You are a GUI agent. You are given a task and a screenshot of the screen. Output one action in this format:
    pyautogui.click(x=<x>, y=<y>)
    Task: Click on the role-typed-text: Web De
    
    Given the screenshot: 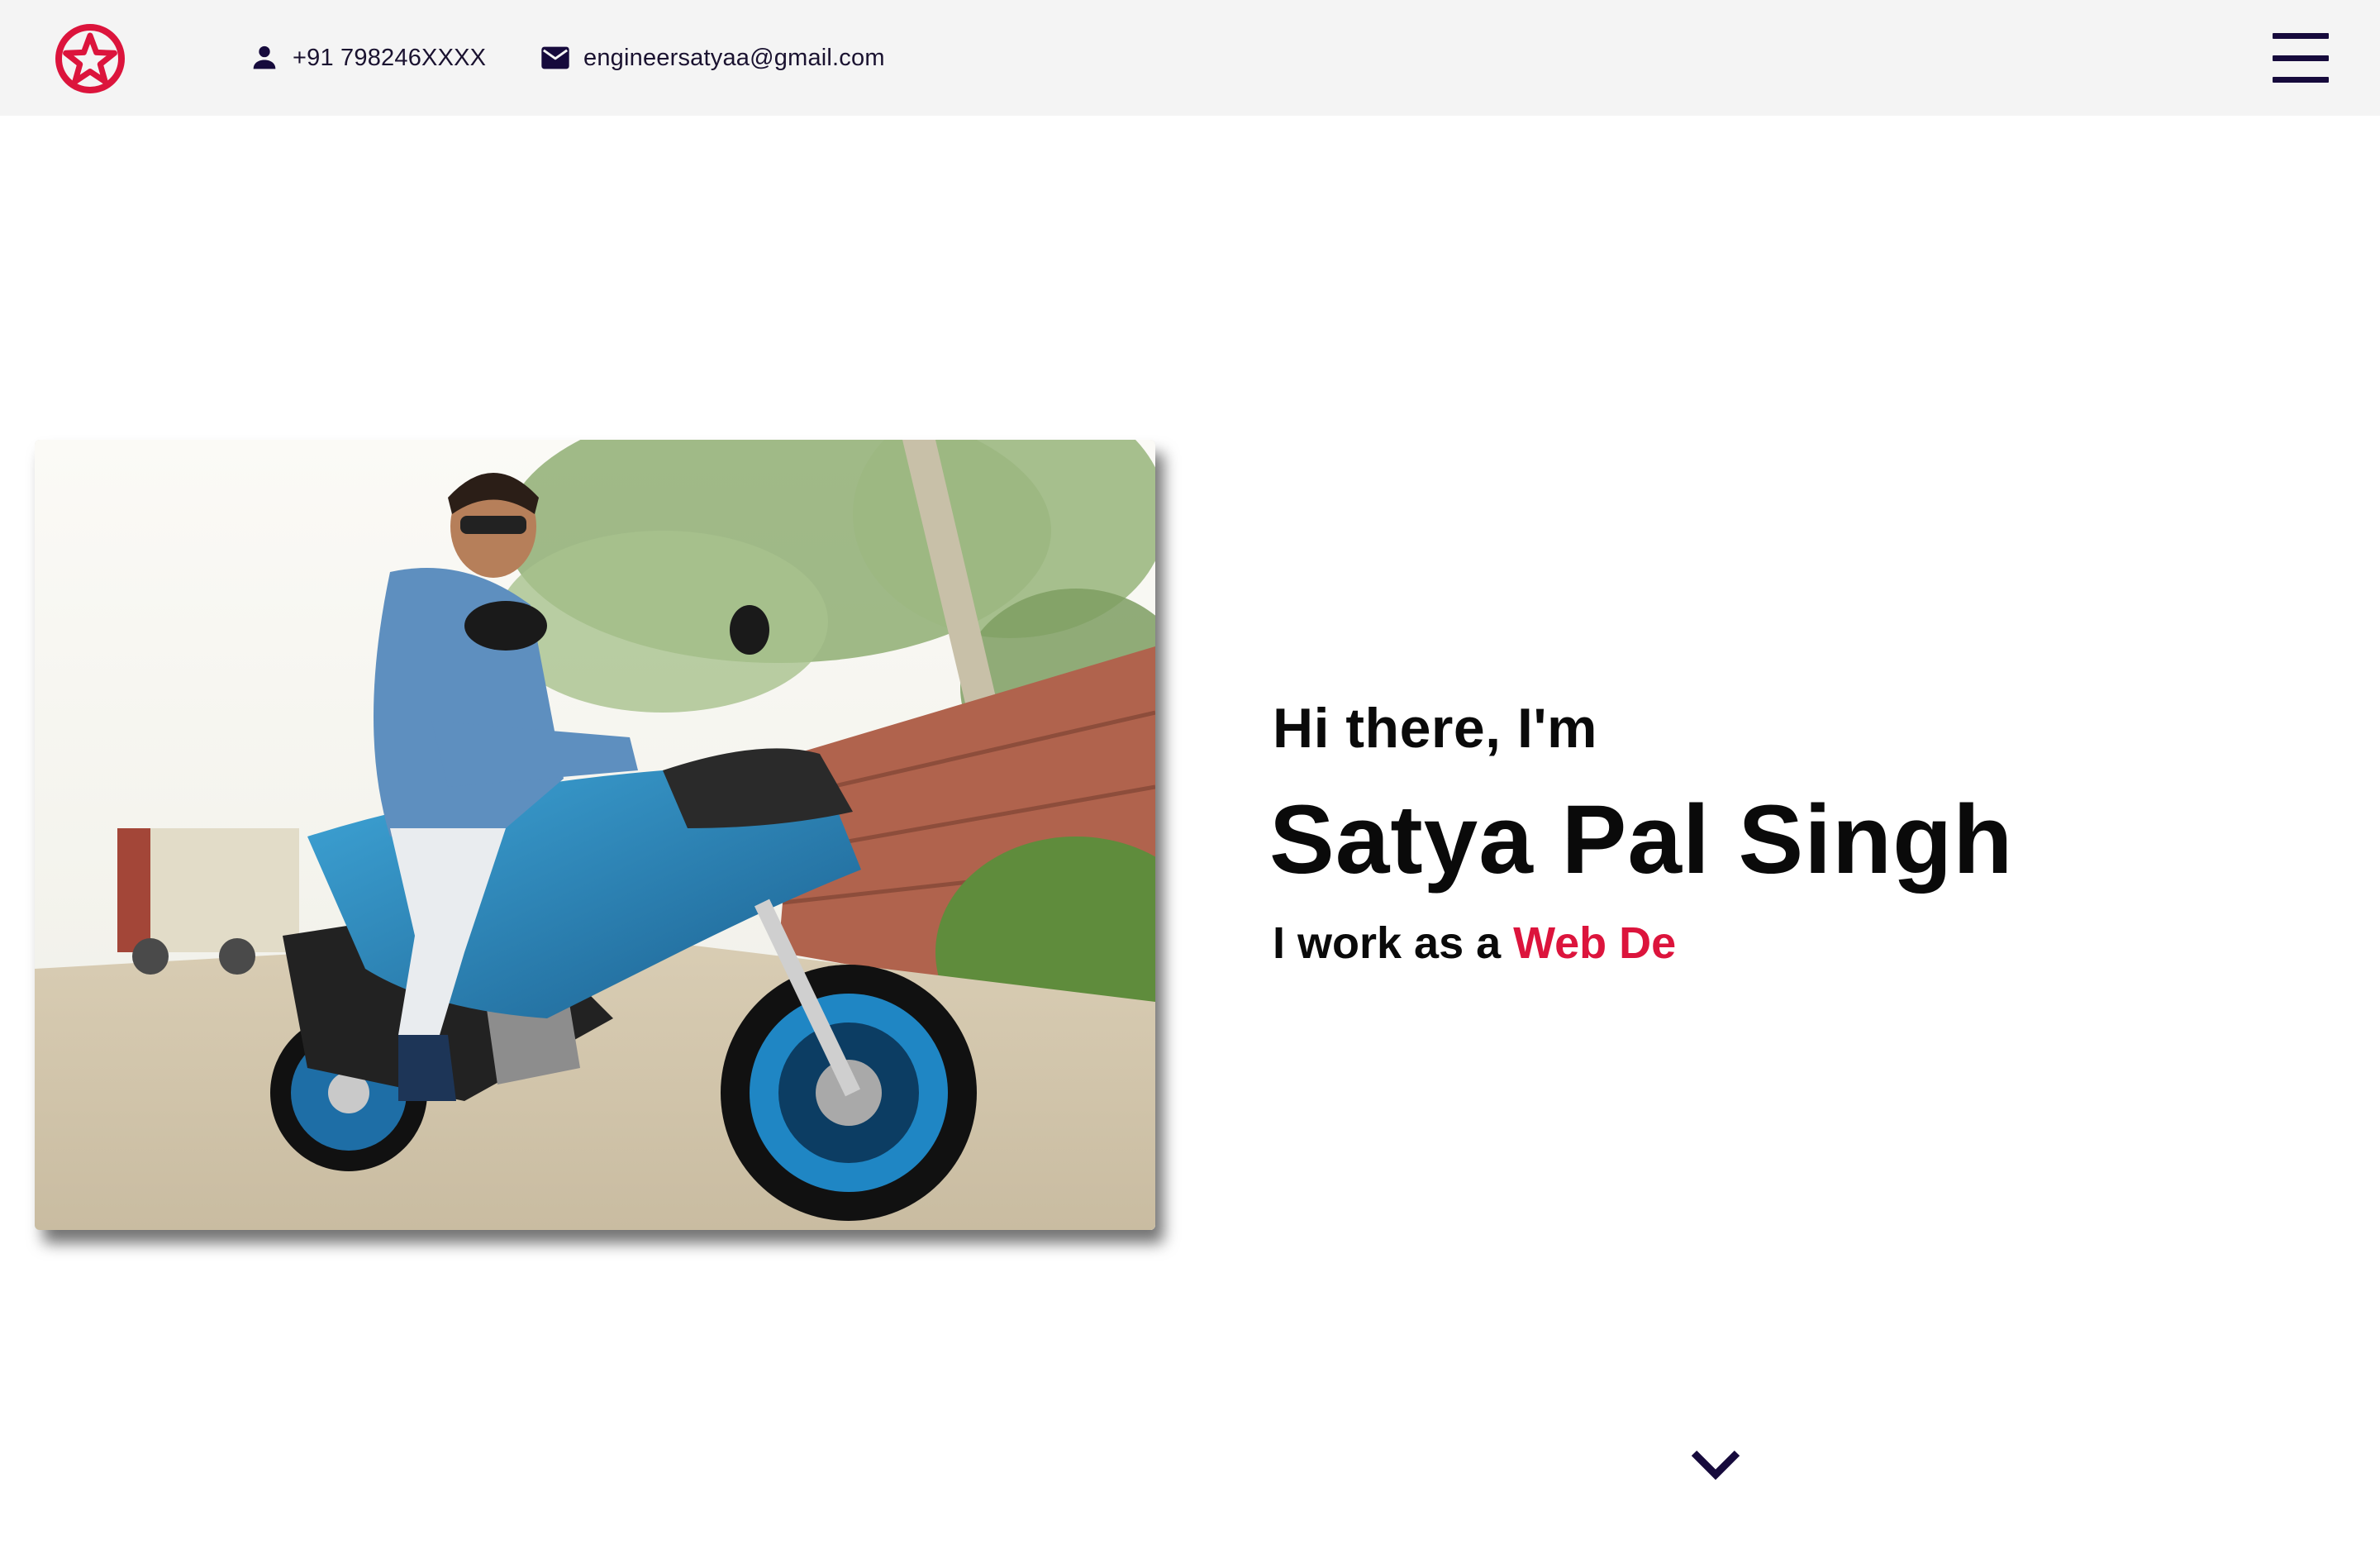 What is the action you would take?
    pyautogui.click(x=1595, y=943)
    